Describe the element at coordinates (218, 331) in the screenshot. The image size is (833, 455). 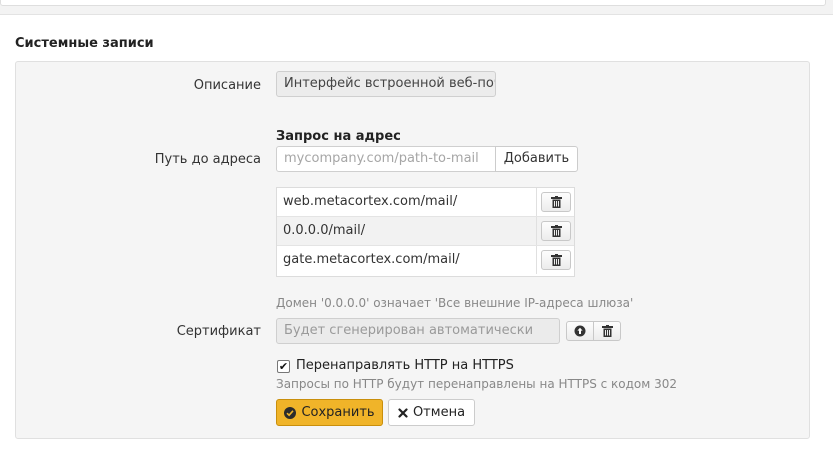
I see `certificate-label: Сертификат` at that location.